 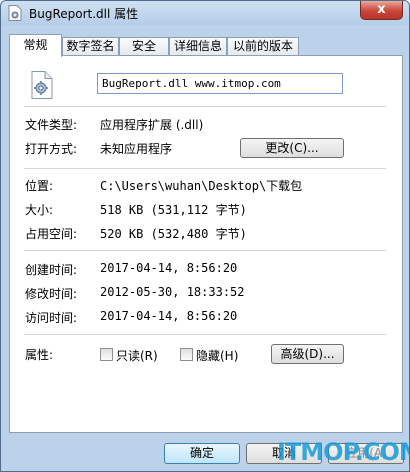 What do you see at coordinates (263, 46) in the screenshot?
I see `tab-previous-versions: 以前的版本` at bounding box center [263, 46].